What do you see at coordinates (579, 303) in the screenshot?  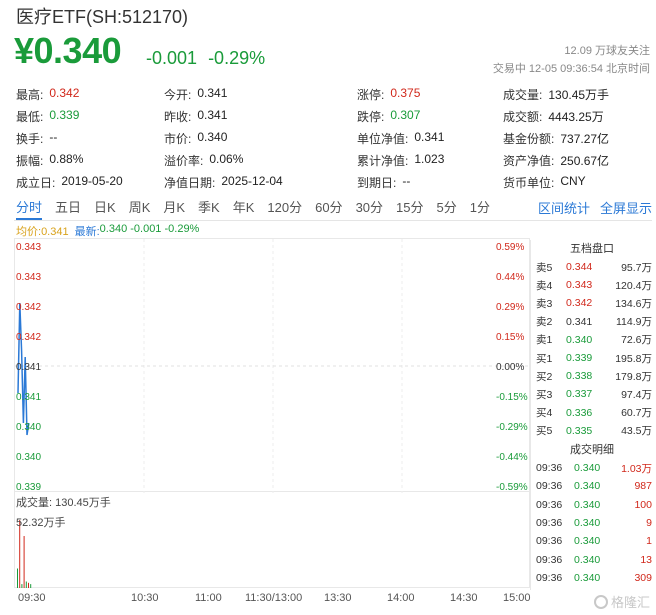 I see `order-book-price: 0.342` at bounding box center [579, 303].